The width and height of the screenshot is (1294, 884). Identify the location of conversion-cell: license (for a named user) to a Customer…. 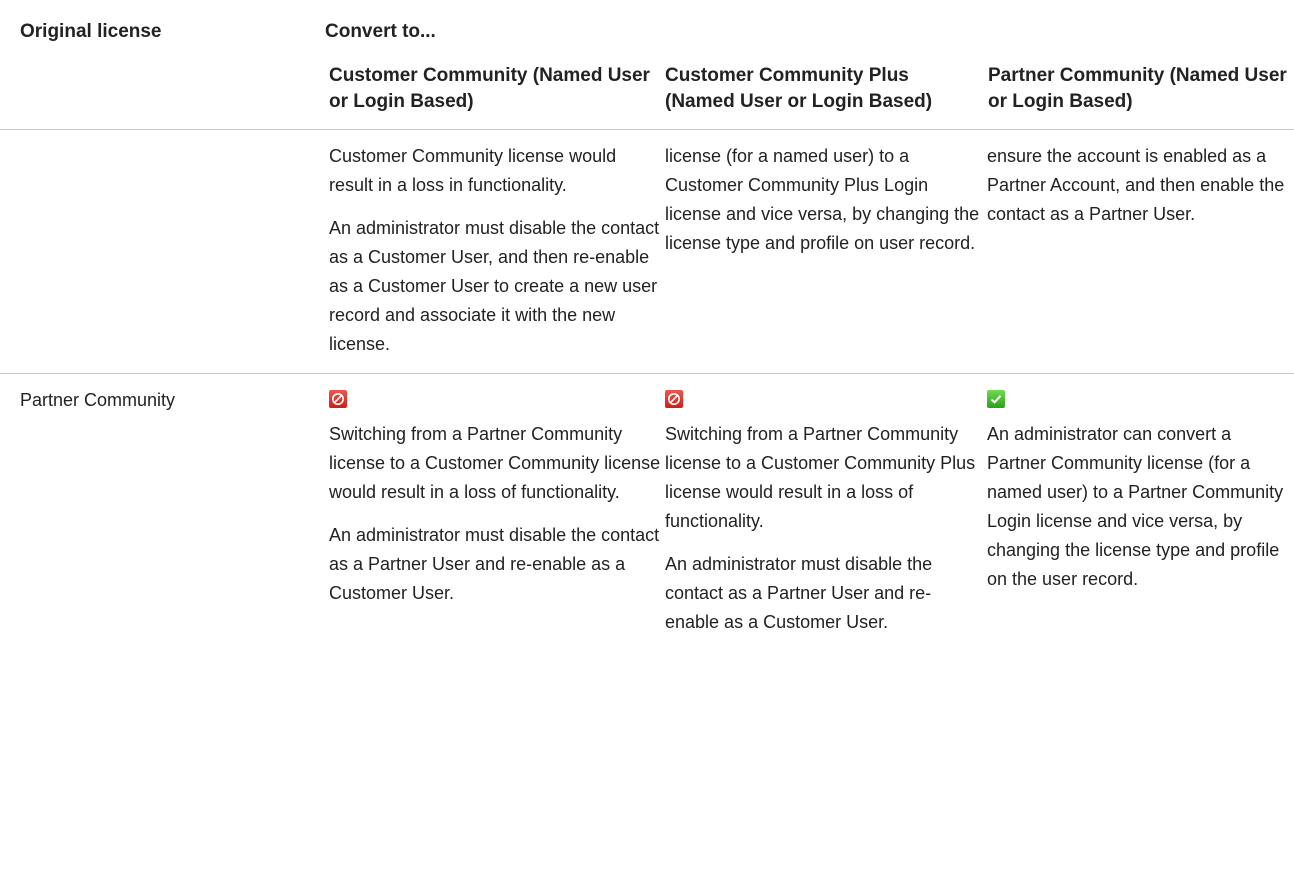
(822, 252).